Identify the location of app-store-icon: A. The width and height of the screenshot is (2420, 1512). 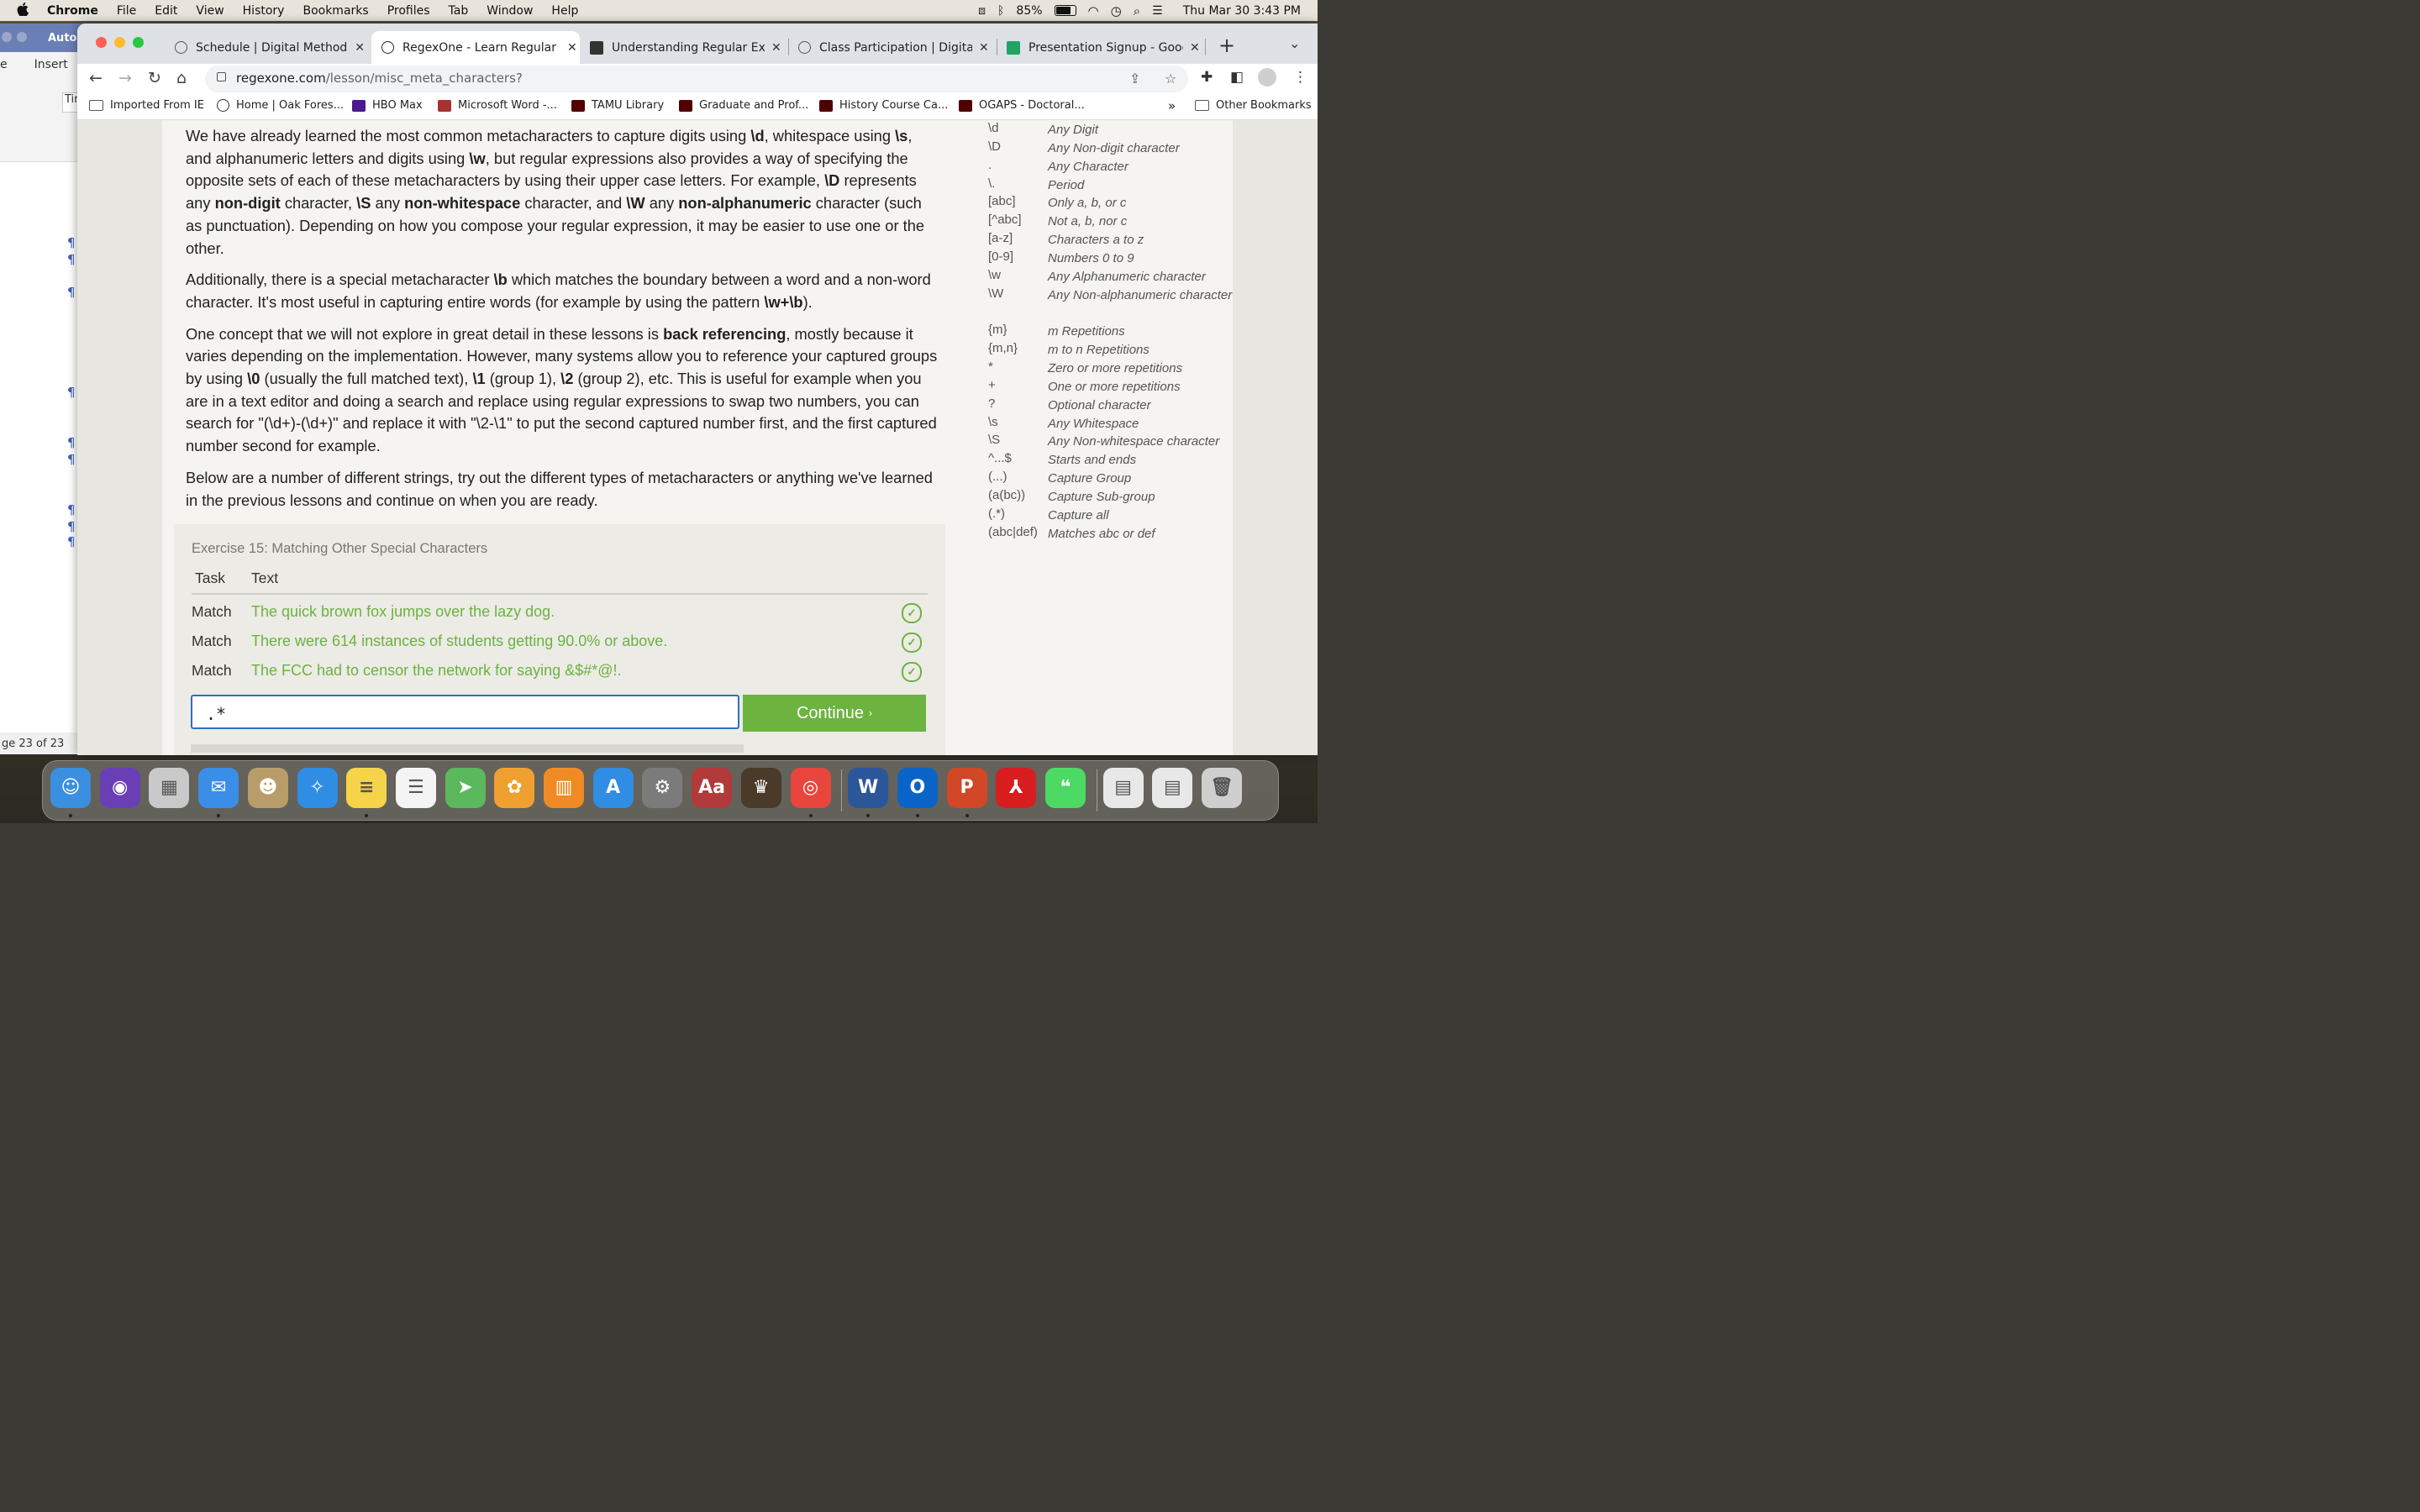
(613, 788).